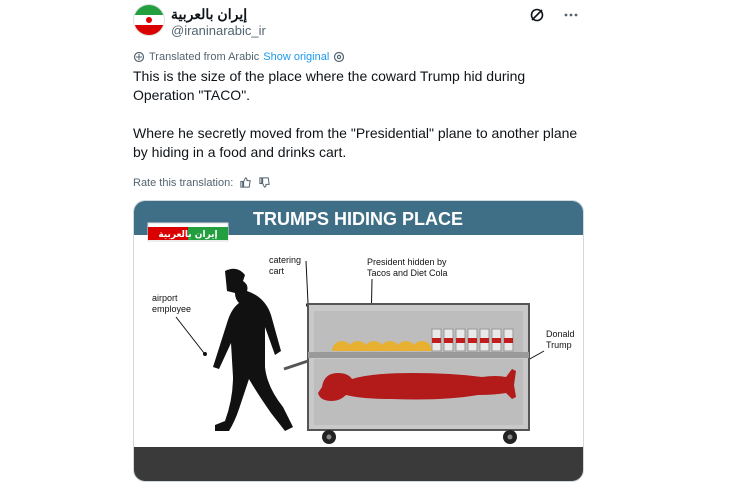 This screenshot has width=736, height=490. I want to click on logo: إيران بالعربية, so click(188, 232).